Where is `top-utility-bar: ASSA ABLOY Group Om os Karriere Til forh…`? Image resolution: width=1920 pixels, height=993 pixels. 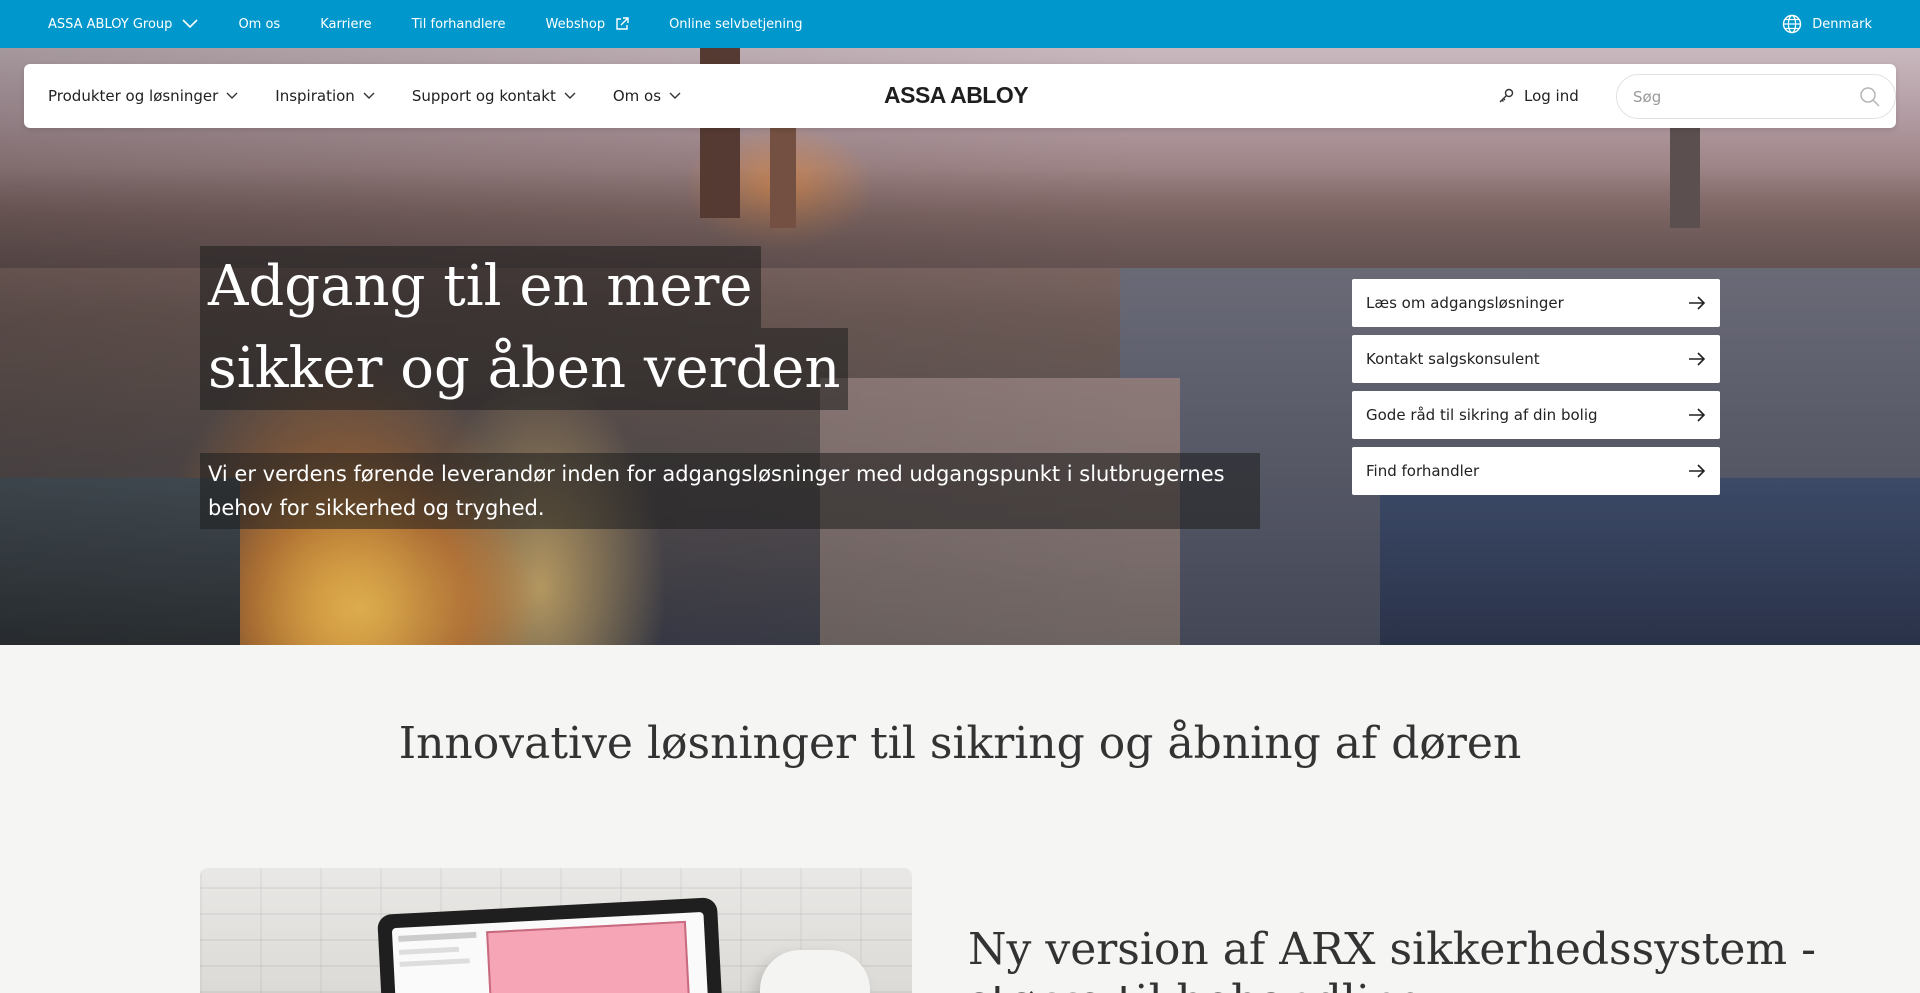
top-utility-bar: ASSA ABLOY Group Om os Karriere Til forh… is located at coordinates (960, 24).